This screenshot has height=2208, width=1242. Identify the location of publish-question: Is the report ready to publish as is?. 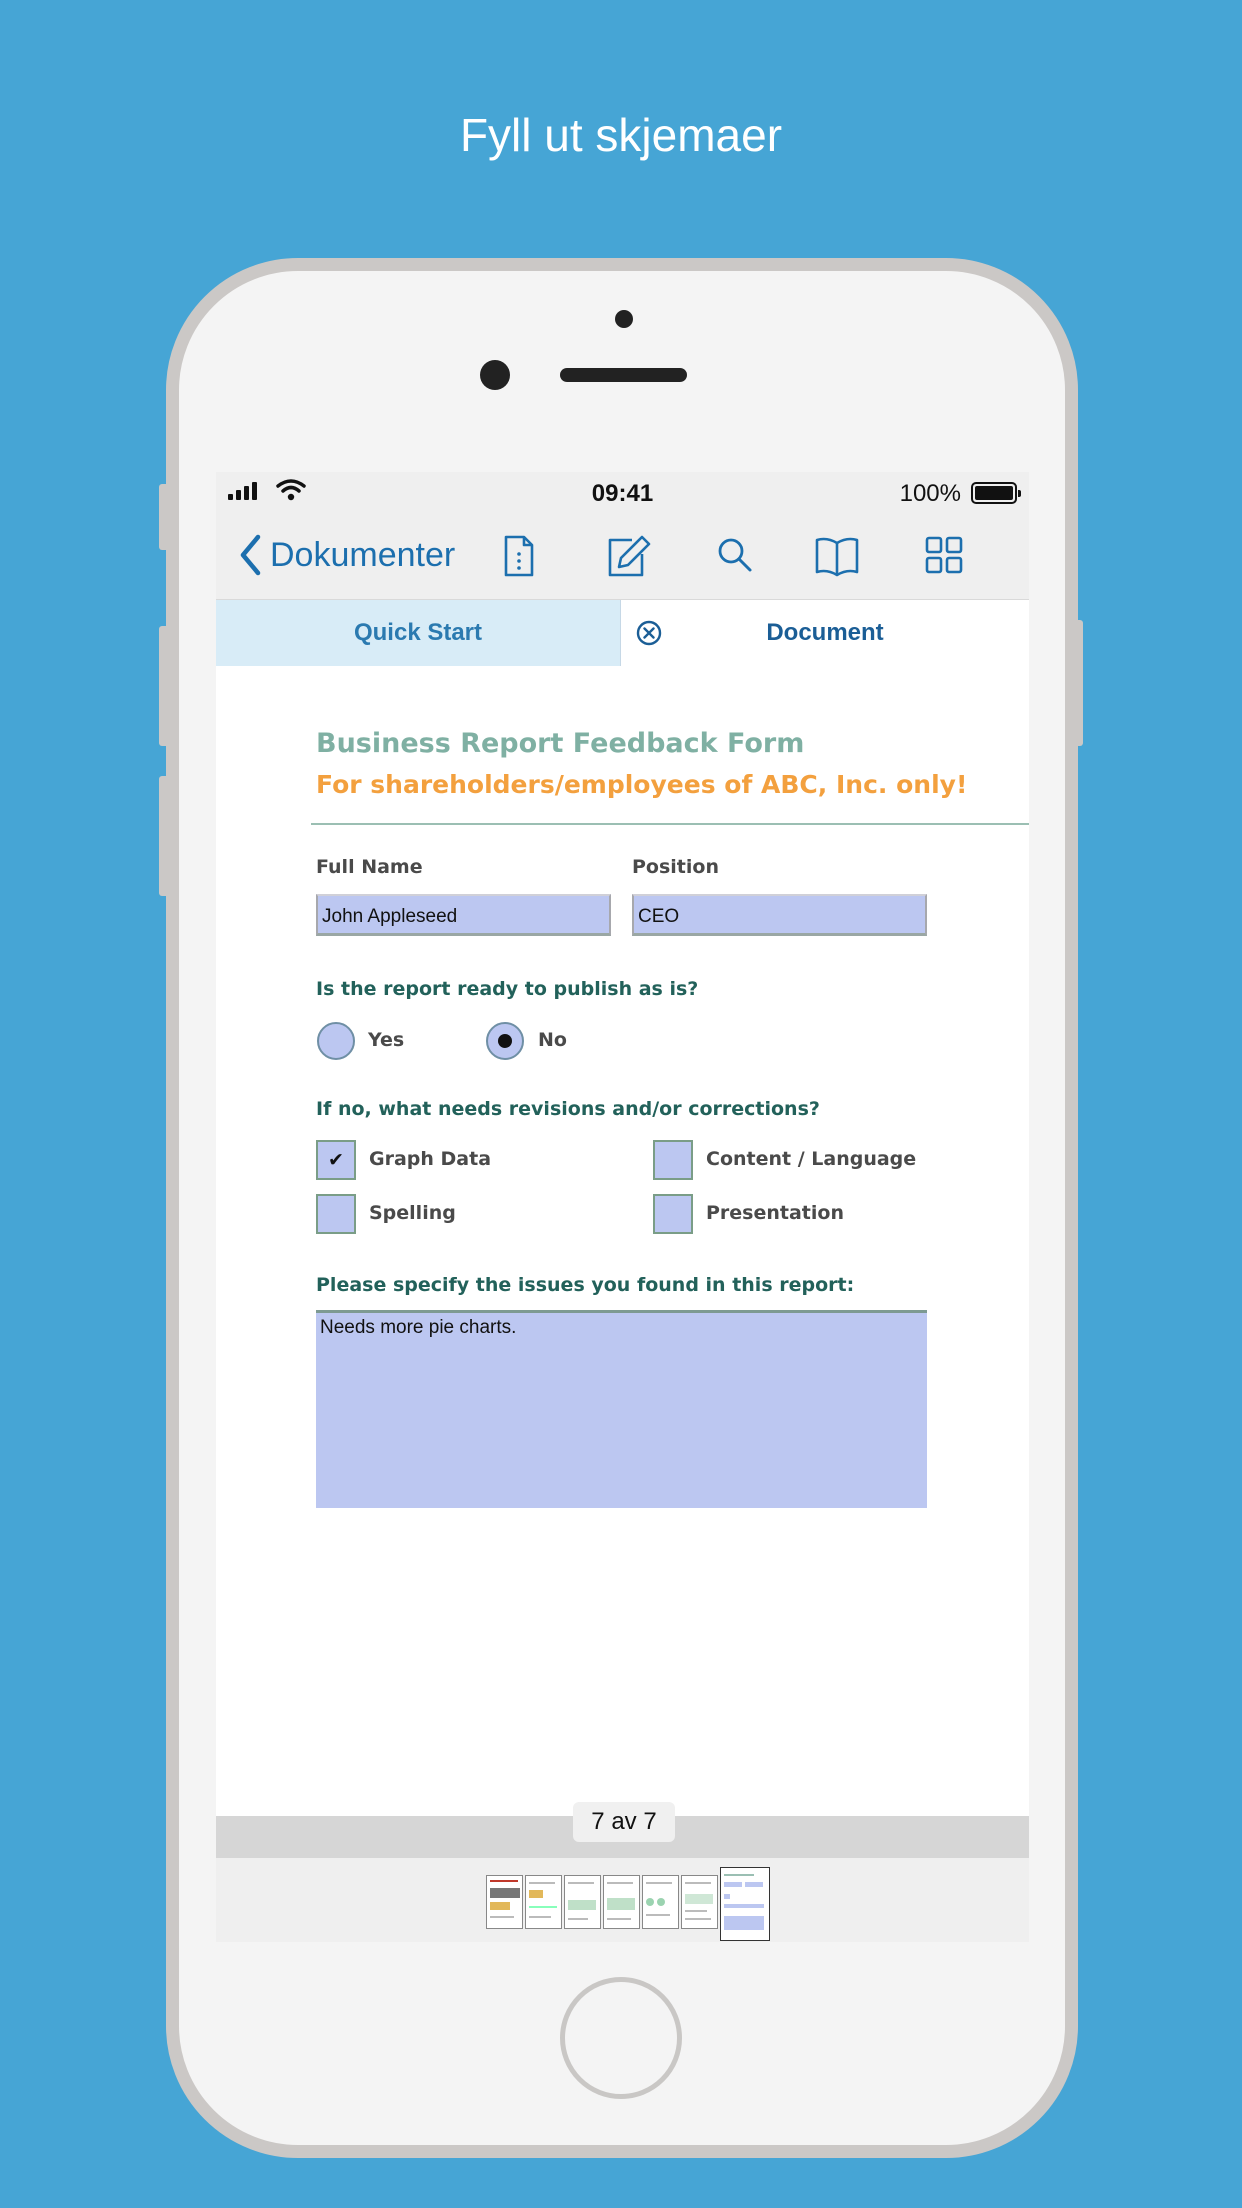
(507, 989).